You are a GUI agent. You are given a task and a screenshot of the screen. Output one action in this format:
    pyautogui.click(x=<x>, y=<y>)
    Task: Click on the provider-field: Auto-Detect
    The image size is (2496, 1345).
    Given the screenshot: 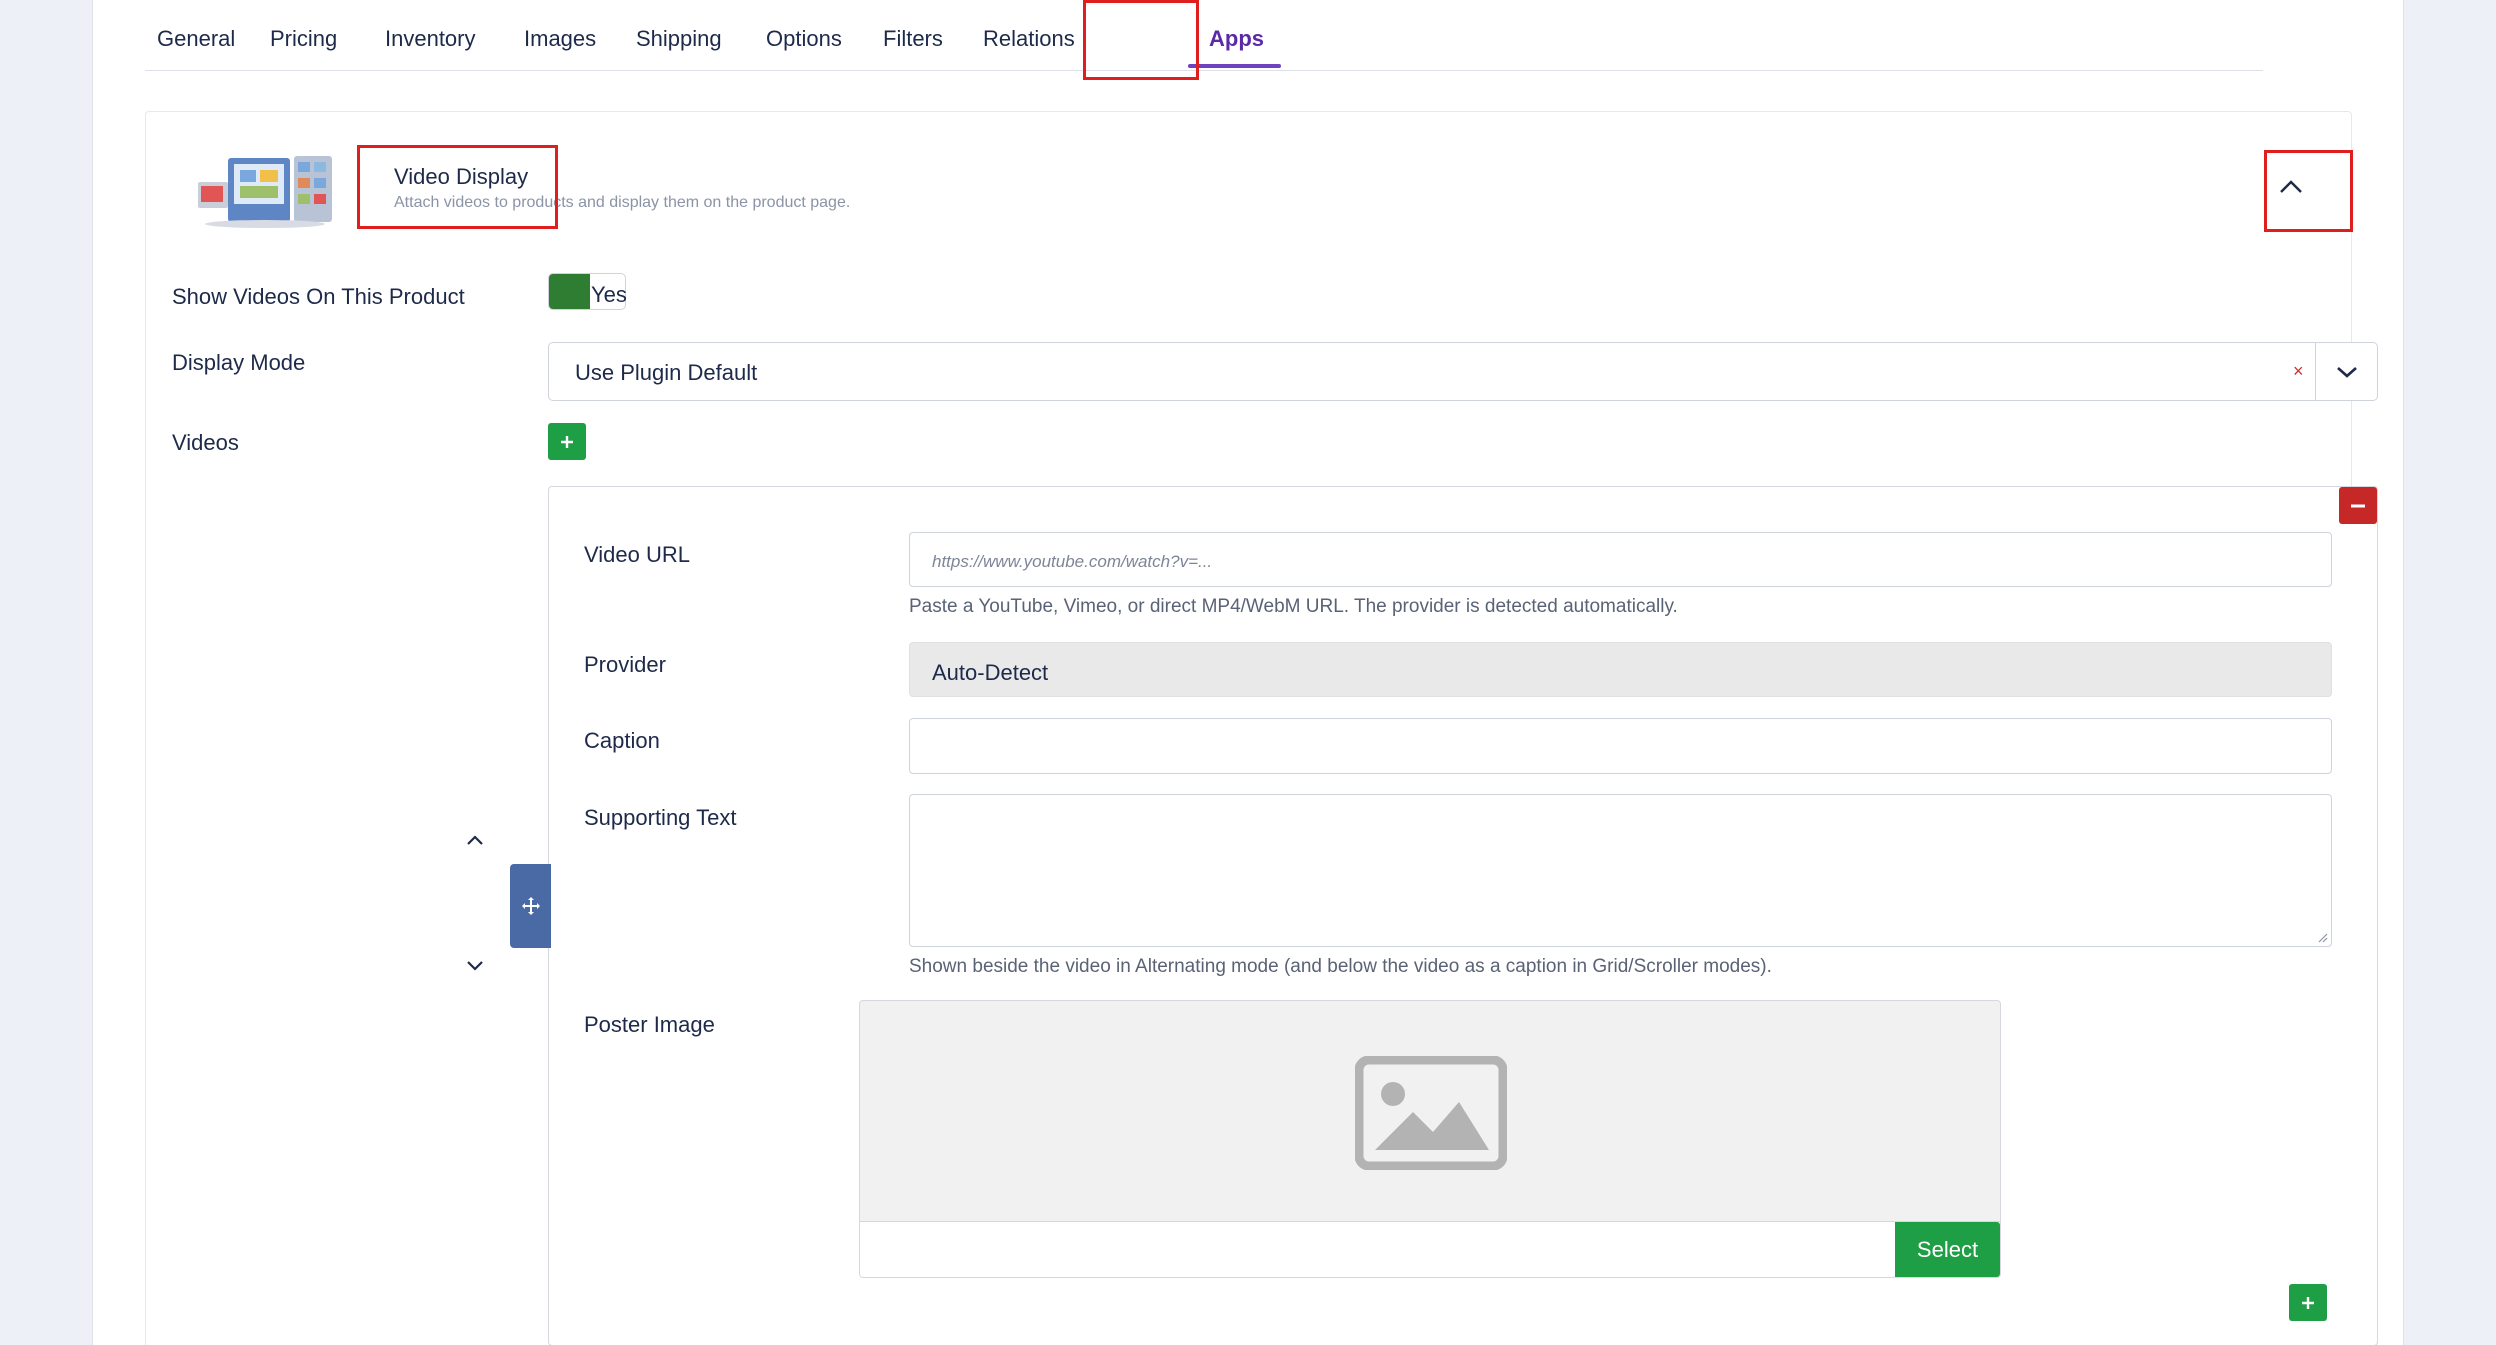 What is the action you would take?
    pyautogui.click(x=1620, y=669)
    